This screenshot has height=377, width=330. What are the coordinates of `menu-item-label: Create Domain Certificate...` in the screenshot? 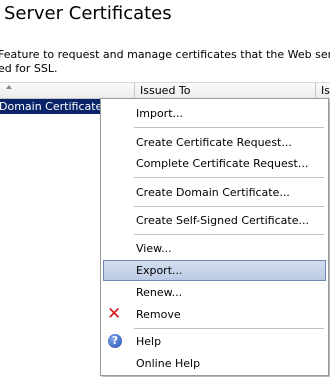 It's located at (213, 192).